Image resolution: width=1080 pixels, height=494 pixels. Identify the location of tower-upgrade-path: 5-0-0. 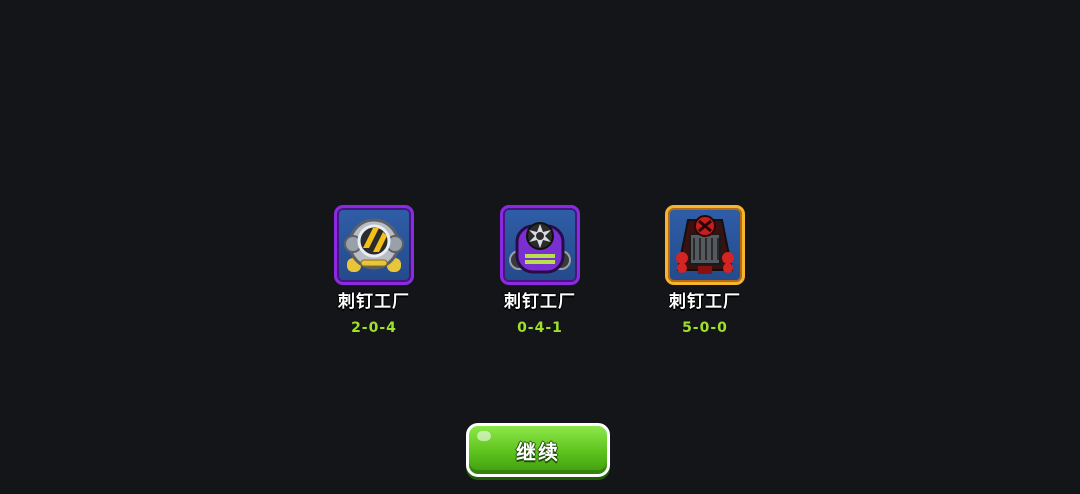
(705, 328).